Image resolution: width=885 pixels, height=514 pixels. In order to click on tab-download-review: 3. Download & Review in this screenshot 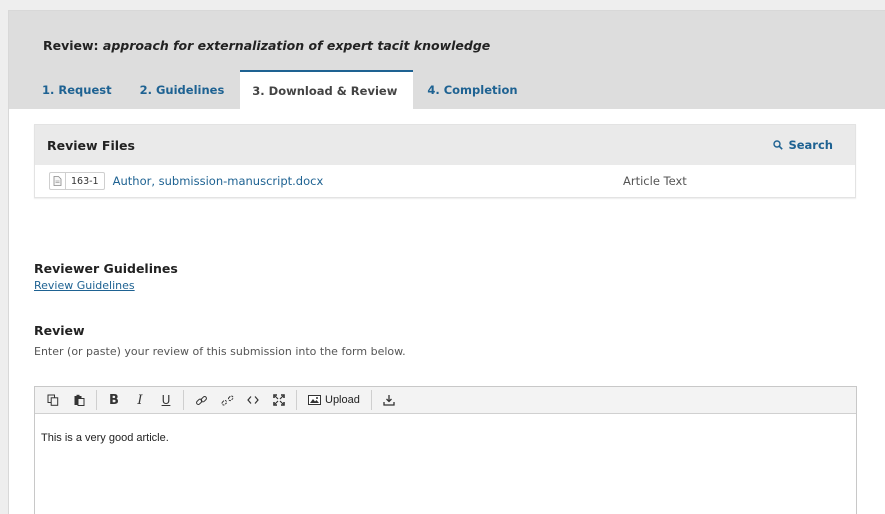, I will do `click(327, 89)`.